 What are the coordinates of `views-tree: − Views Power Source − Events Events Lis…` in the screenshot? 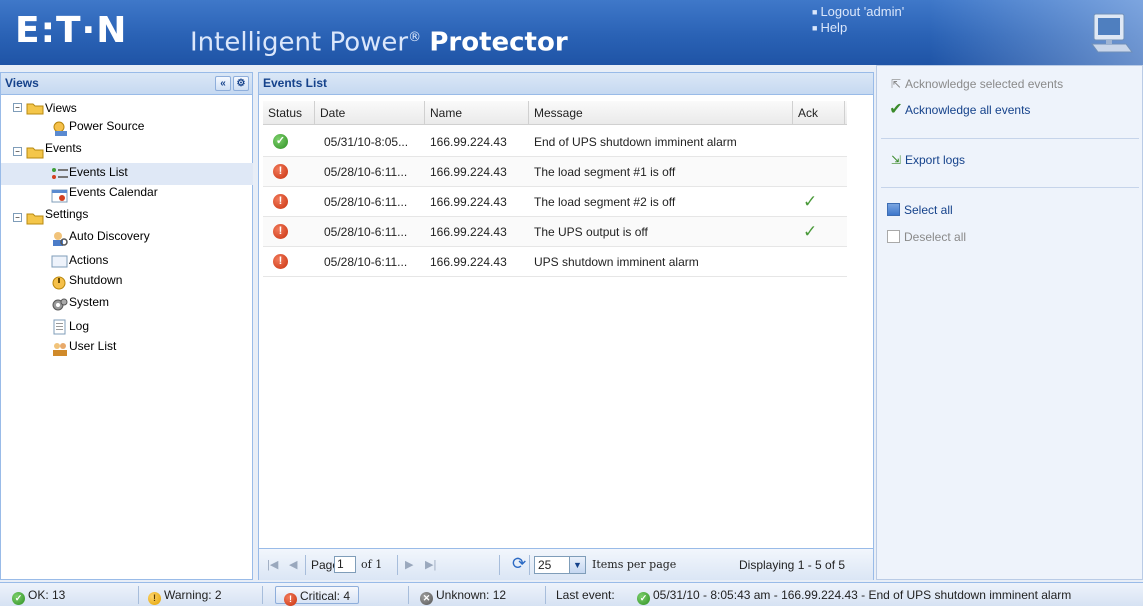 It's located at (127, 229).